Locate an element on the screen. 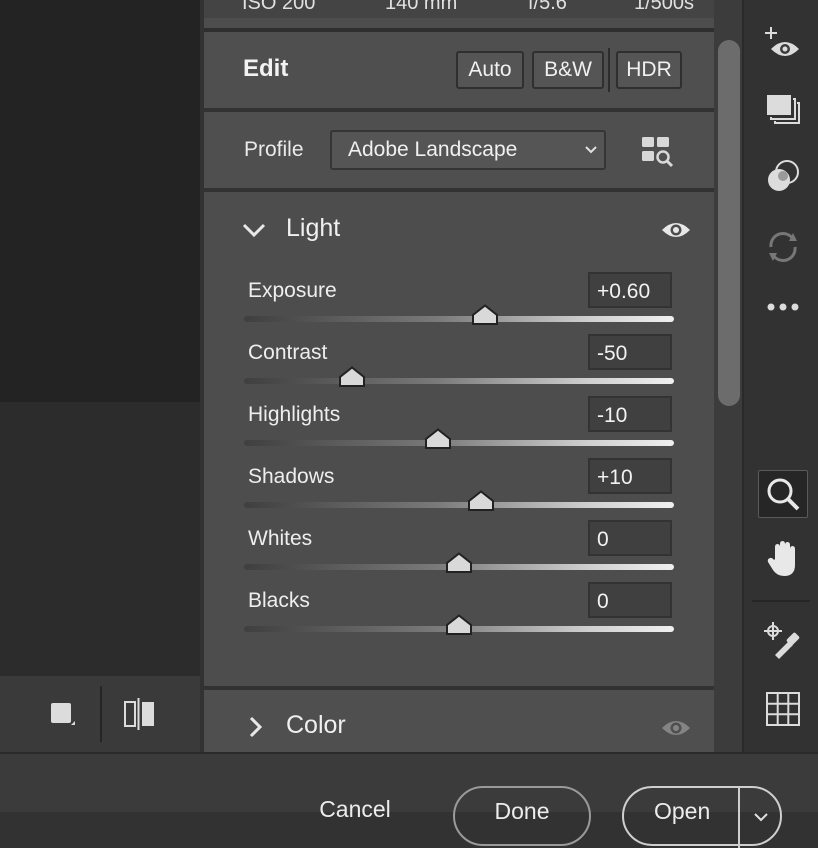 This screenshot has height=848, width=818. more-icon is located at coordinates (783, 307).